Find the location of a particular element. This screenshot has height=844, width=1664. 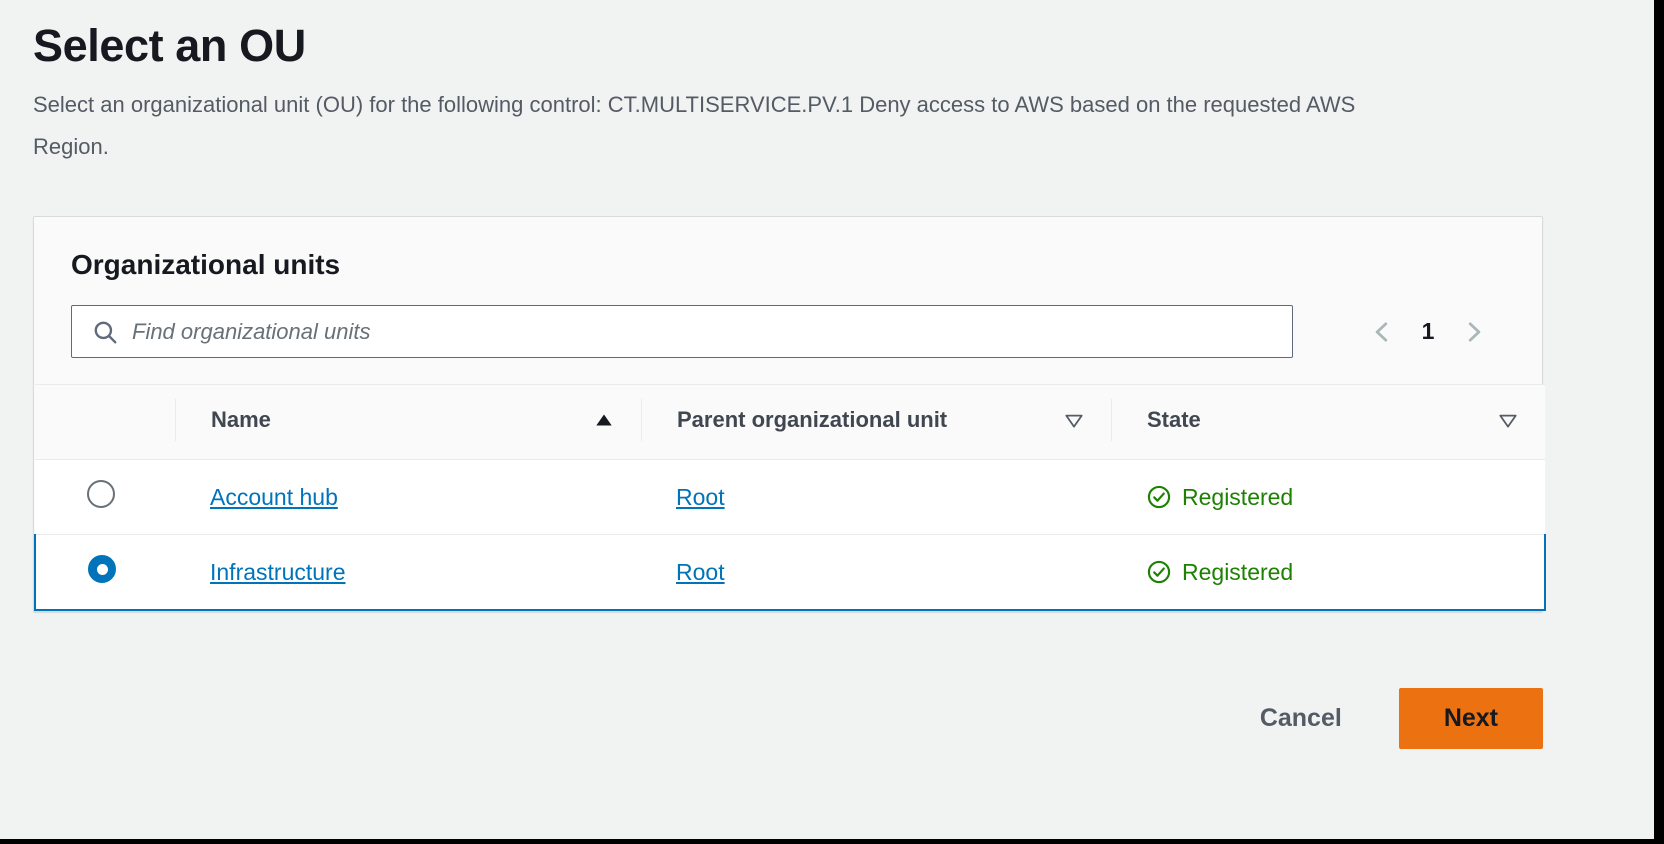

chevron-right-icon is located at coordinates (1474, 331).